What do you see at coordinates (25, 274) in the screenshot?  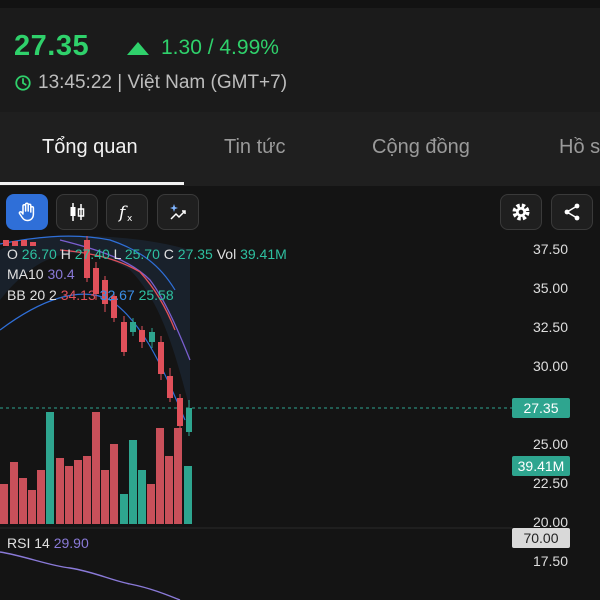 I see `ma-label: MA10` at bounding box center [25, 274].